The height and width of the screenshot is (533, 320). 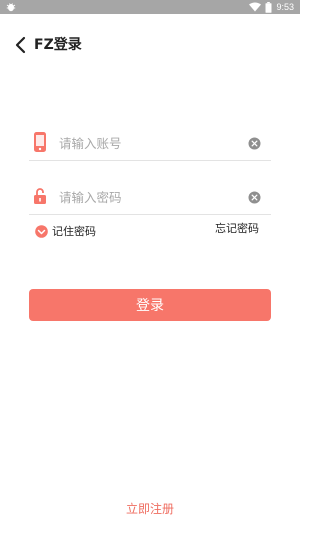 What do you see at coordinates (150, 508) in the screenshot?
I see `register-link: 立即注册` at bounding box center [150, 508].